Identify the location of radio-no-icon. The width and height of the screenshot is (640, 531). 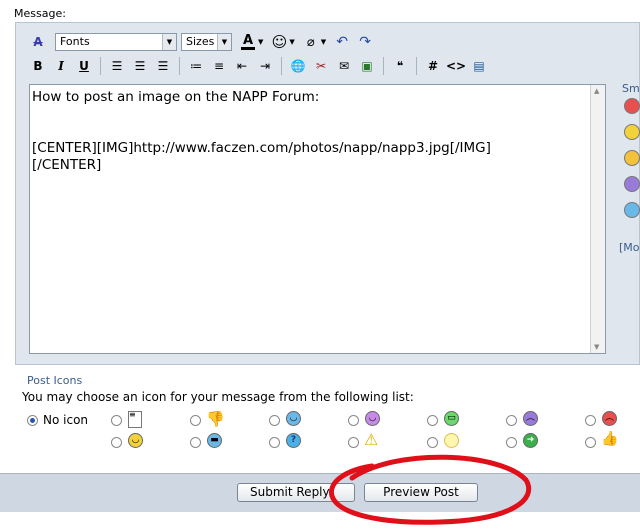
(32, 420).